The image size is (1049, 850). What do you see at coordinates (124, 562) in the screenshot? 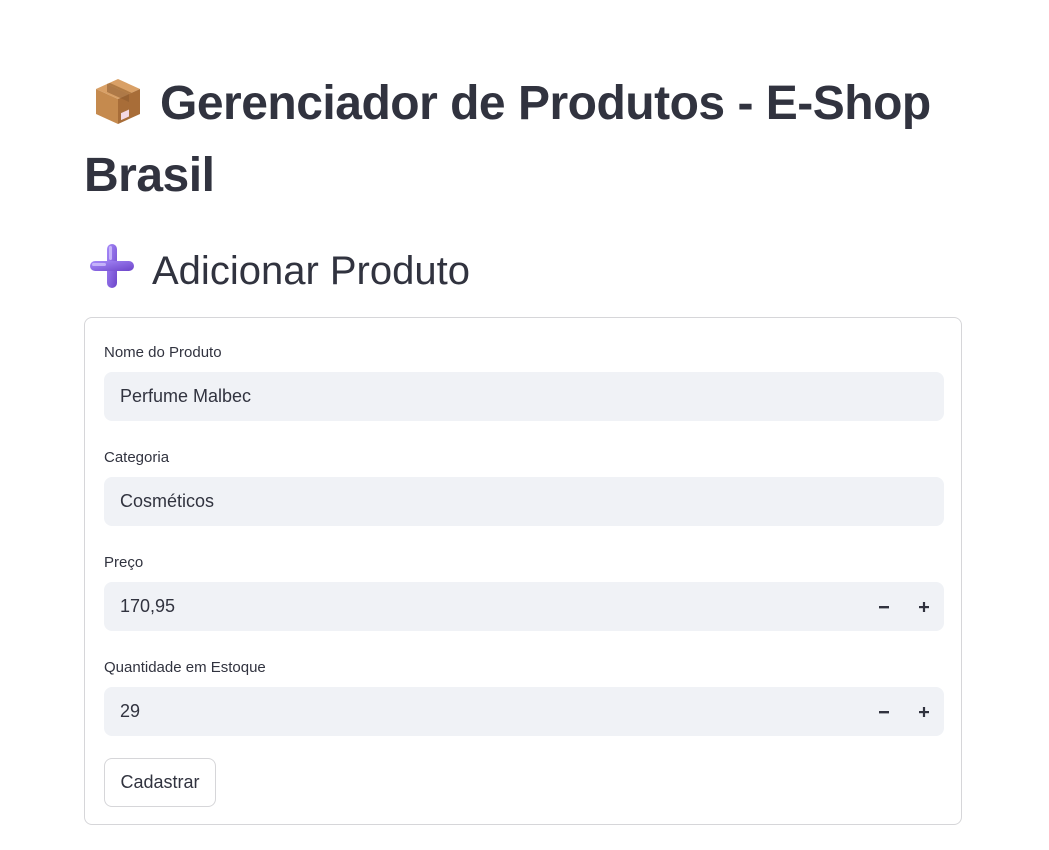
I see `price-label: Preço` at bounding box center [124, 562].